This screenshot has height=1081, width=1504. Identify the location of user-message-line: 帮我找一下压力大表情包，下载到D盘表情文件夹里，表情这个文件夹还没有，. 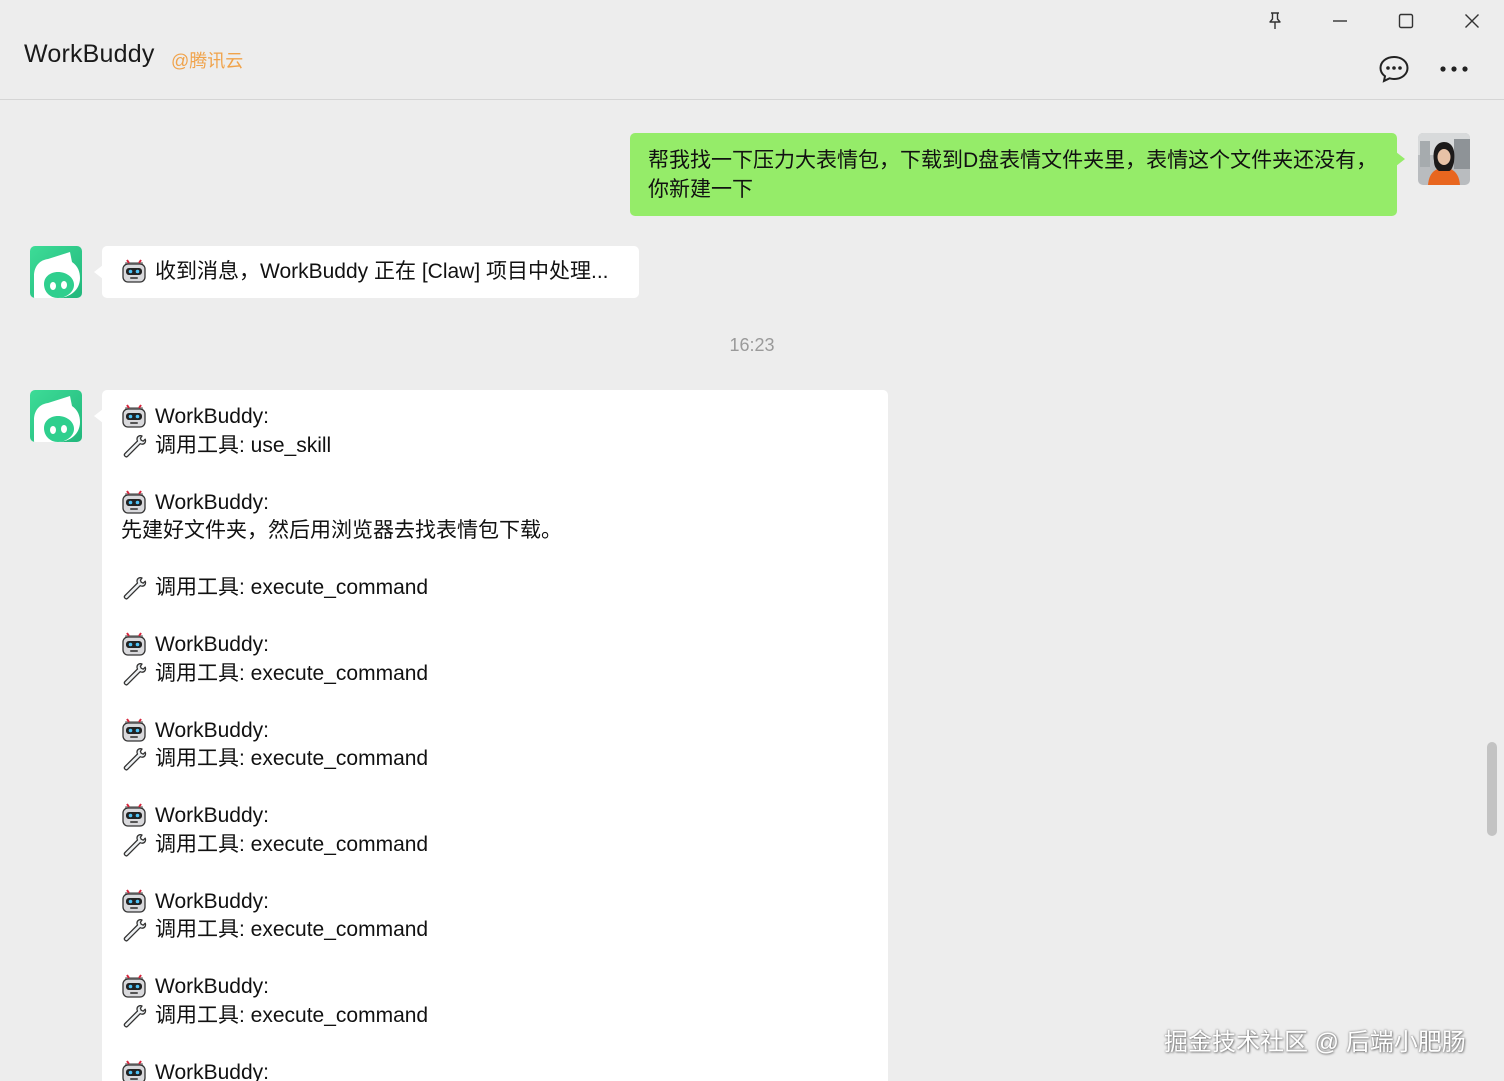
(1013, 160).